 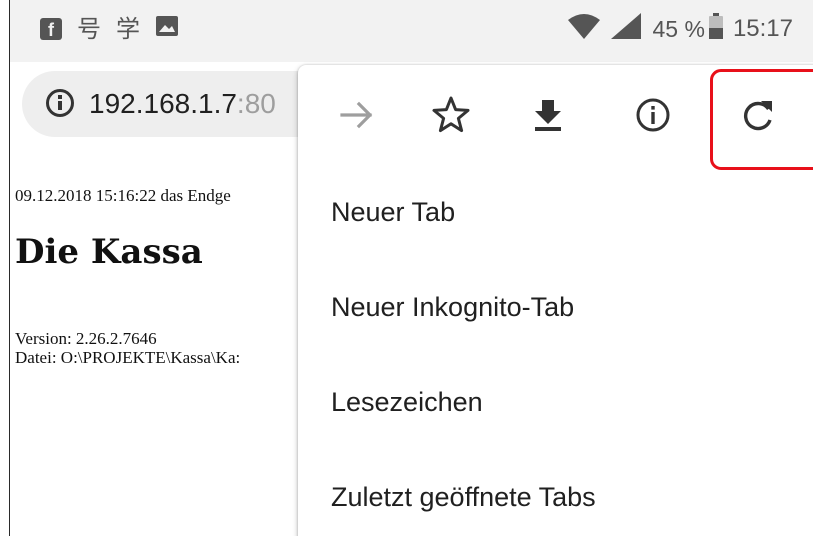 What do you see at coordinates (452, 307) in the screenshot?
I see `menu-item-new-incognito-tab: Neuer Inkognito-Tab` at bounding box center [452, 307].